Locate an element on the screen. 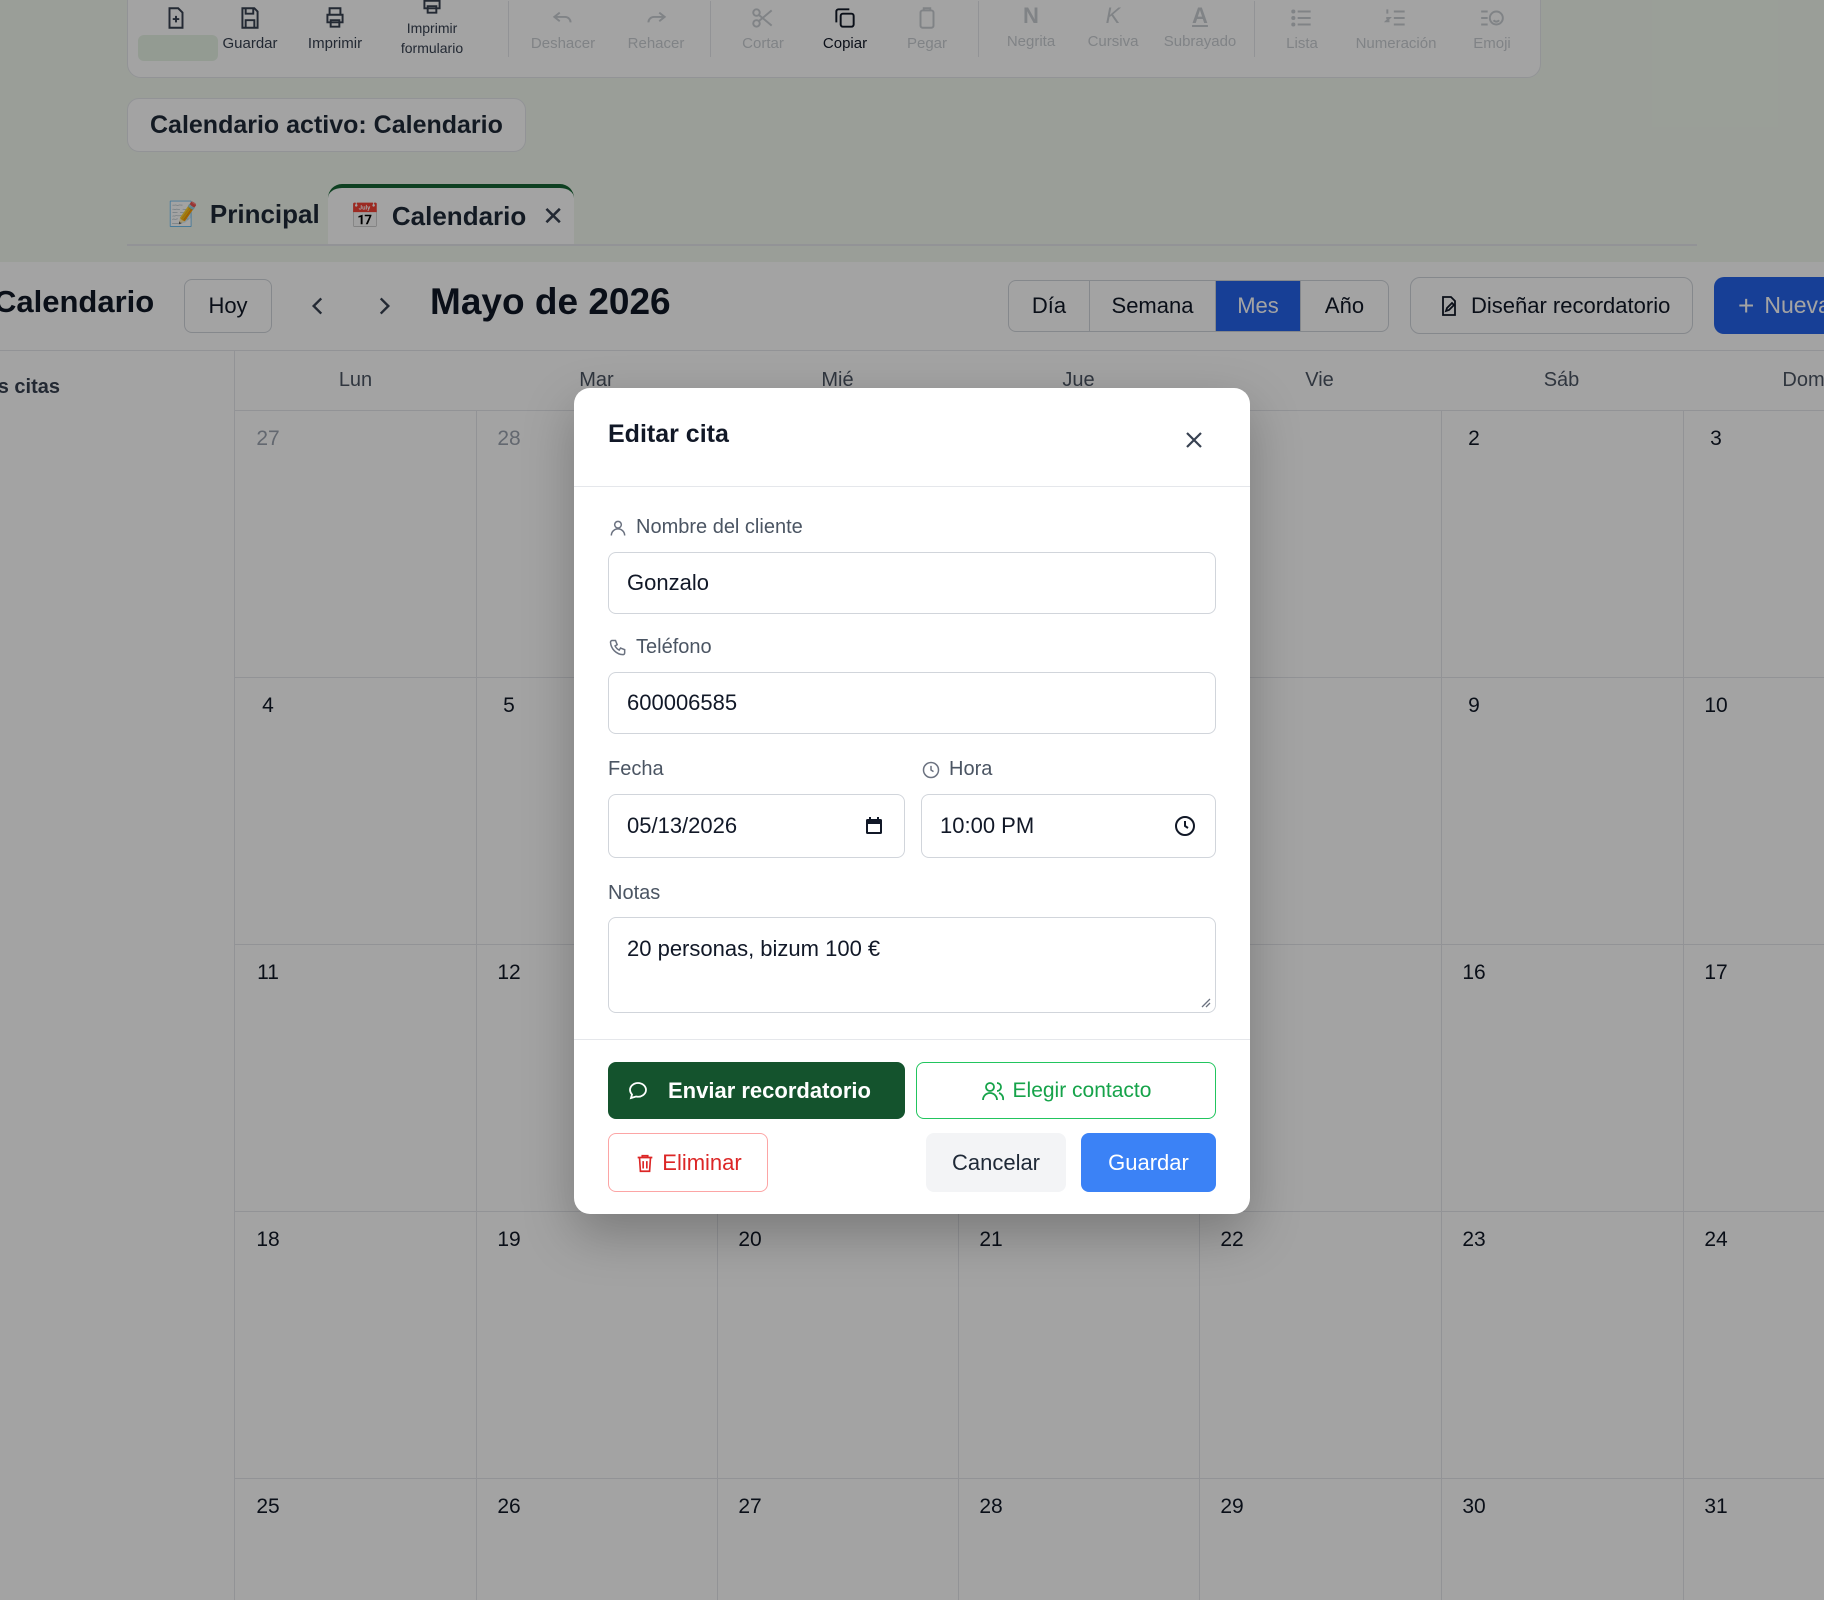 Image resolution: width=1824 pixels, height=1600 pixels. send-reminder-label: Enviar recordatorio is located at coordinates (769, 1090).